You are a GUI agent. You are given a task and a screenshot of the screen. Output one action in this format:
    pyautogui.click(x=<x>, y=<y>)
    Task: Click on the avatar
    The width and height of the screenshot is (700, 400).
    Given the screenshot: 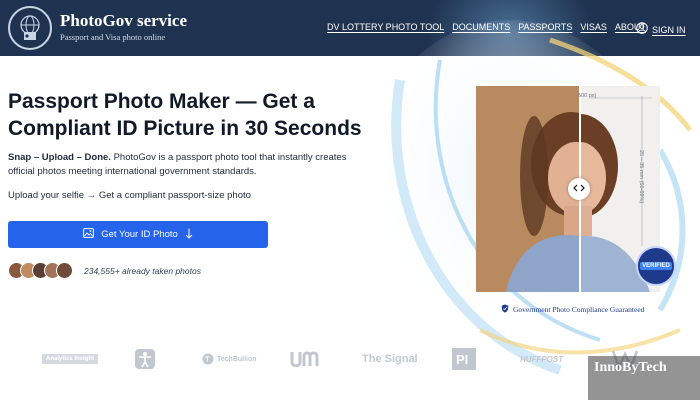 What is the action you would take?
    pyautogui.click(x=64, y=270)
    